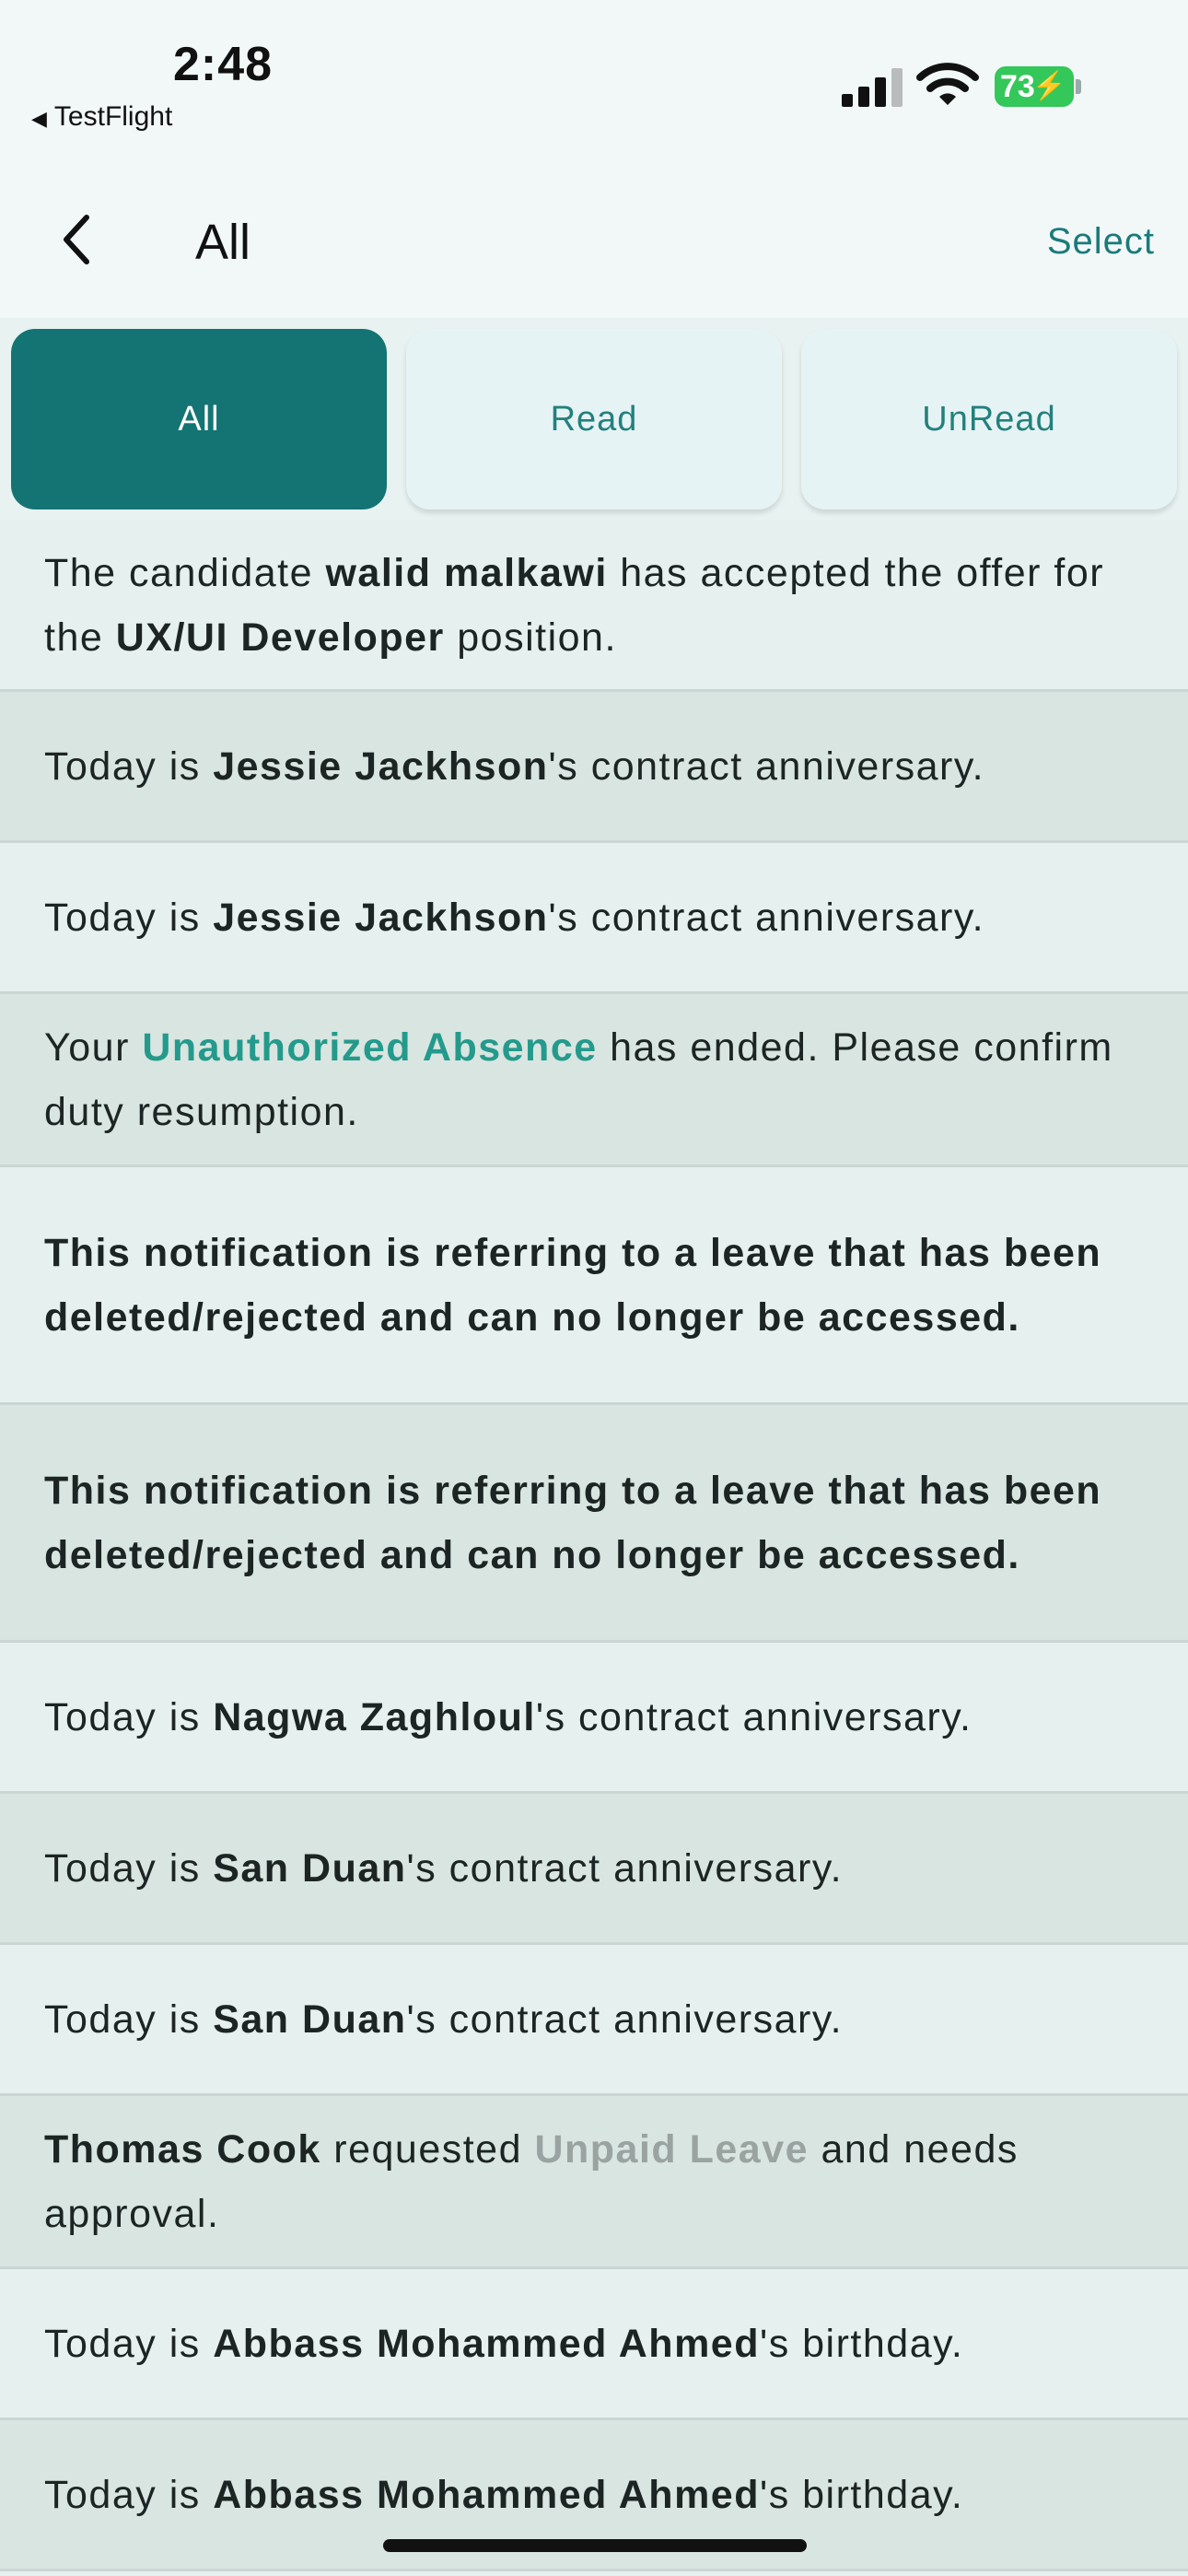  What do you see at coordinates (427, 2149) in the screenshot?
I see `notification-segment: requested` at bounding box center [427, 2149].